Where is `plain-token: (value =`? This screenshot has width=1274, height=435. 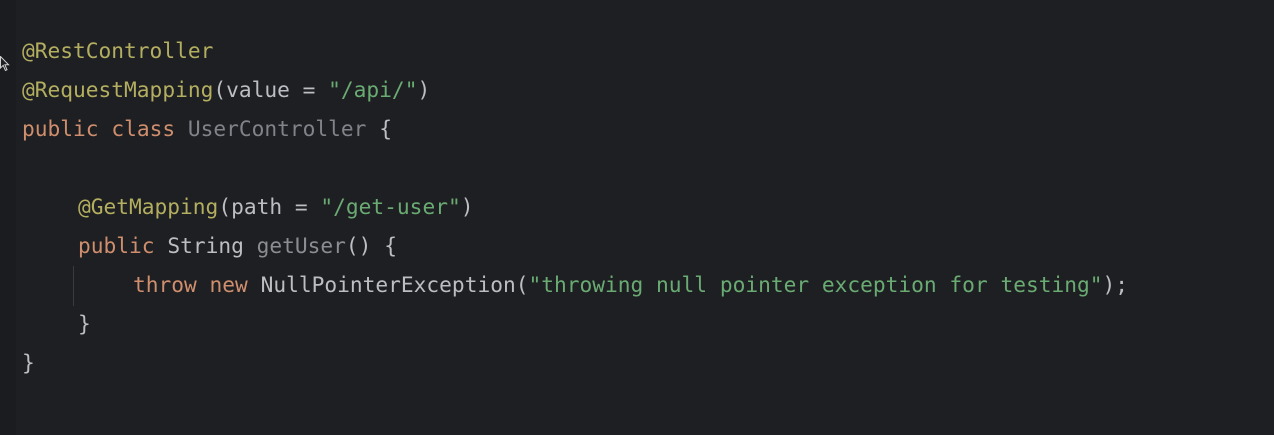
plain-token: (value = is located at coordinates (271, 89).